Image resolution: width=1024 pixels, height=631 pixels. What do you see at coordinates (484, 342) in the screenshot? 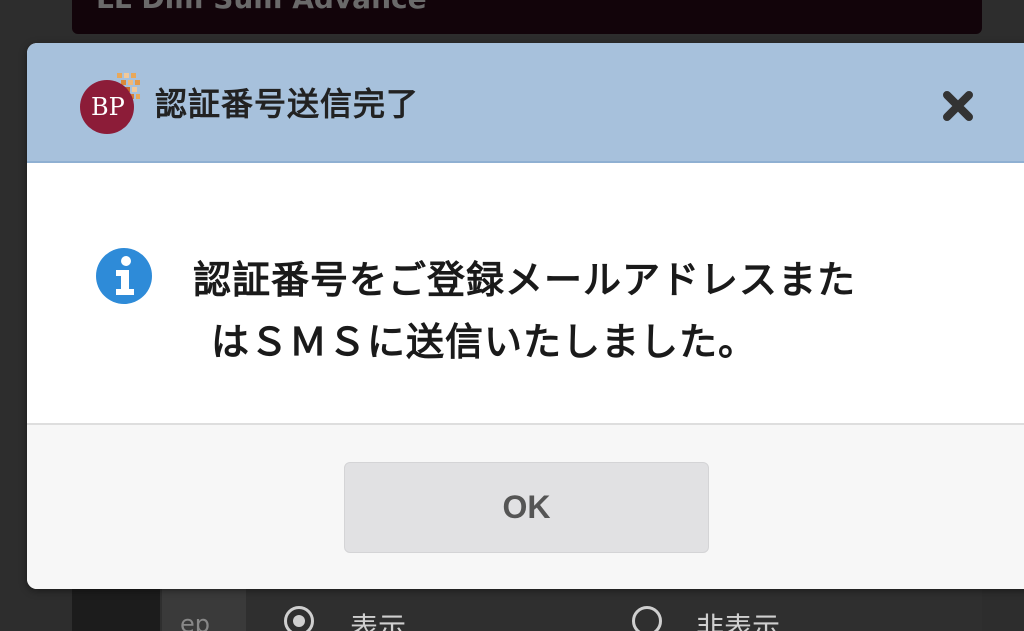
I see `dialog-message-line-2: はＳＭＳに送信いたしました。` at bounding box center [484, 342].